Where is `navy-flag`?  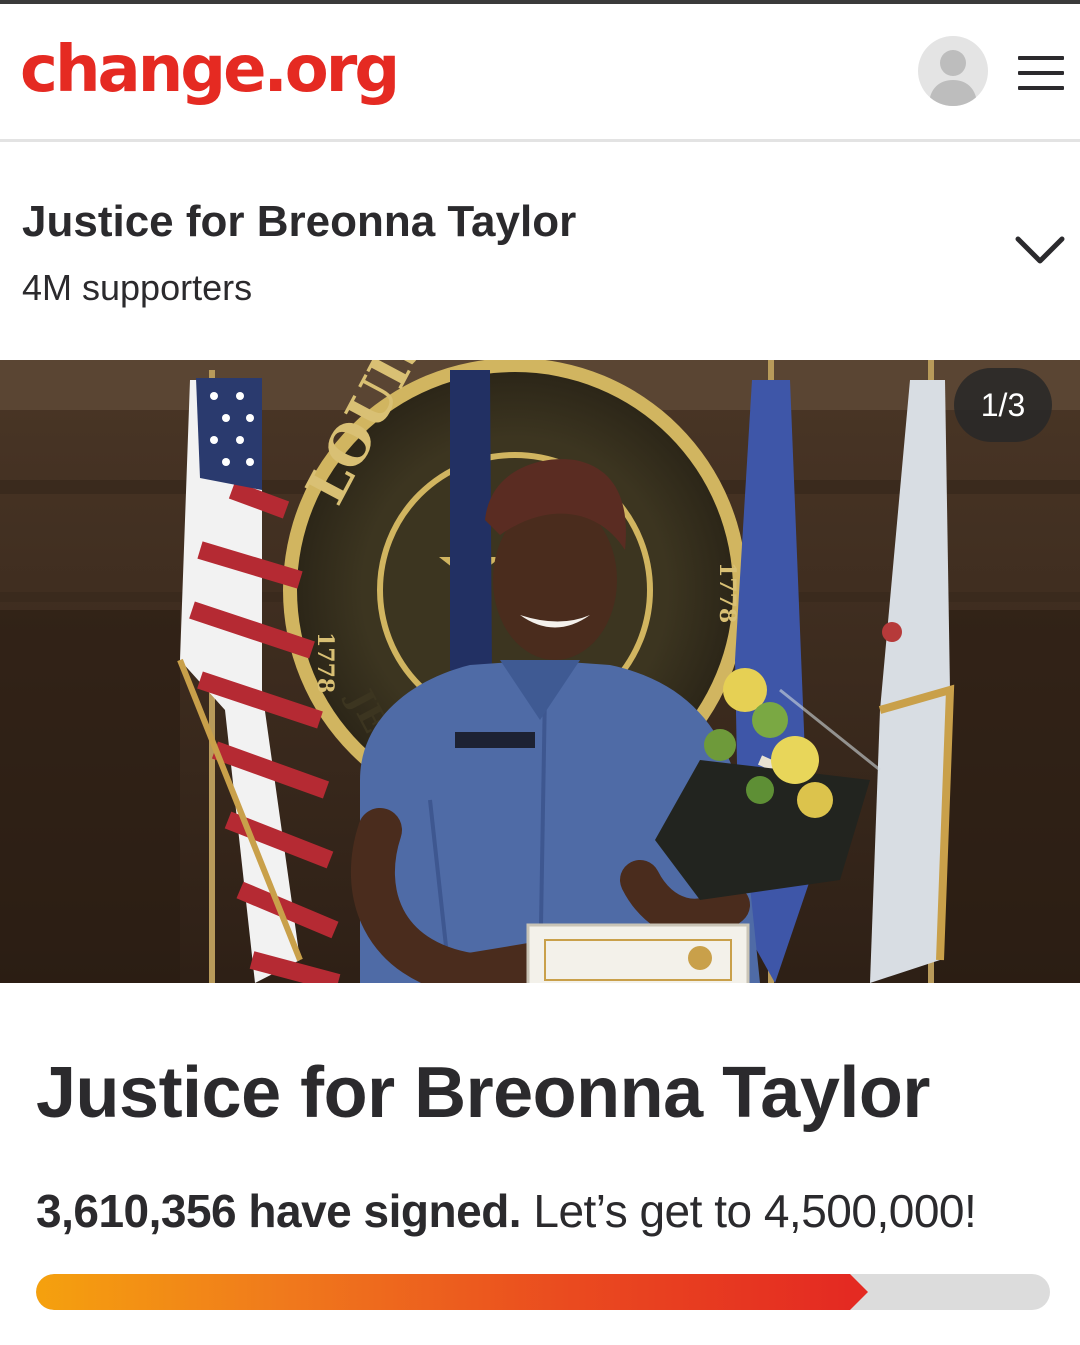 navy-flag is located at coordinates (471, 525).